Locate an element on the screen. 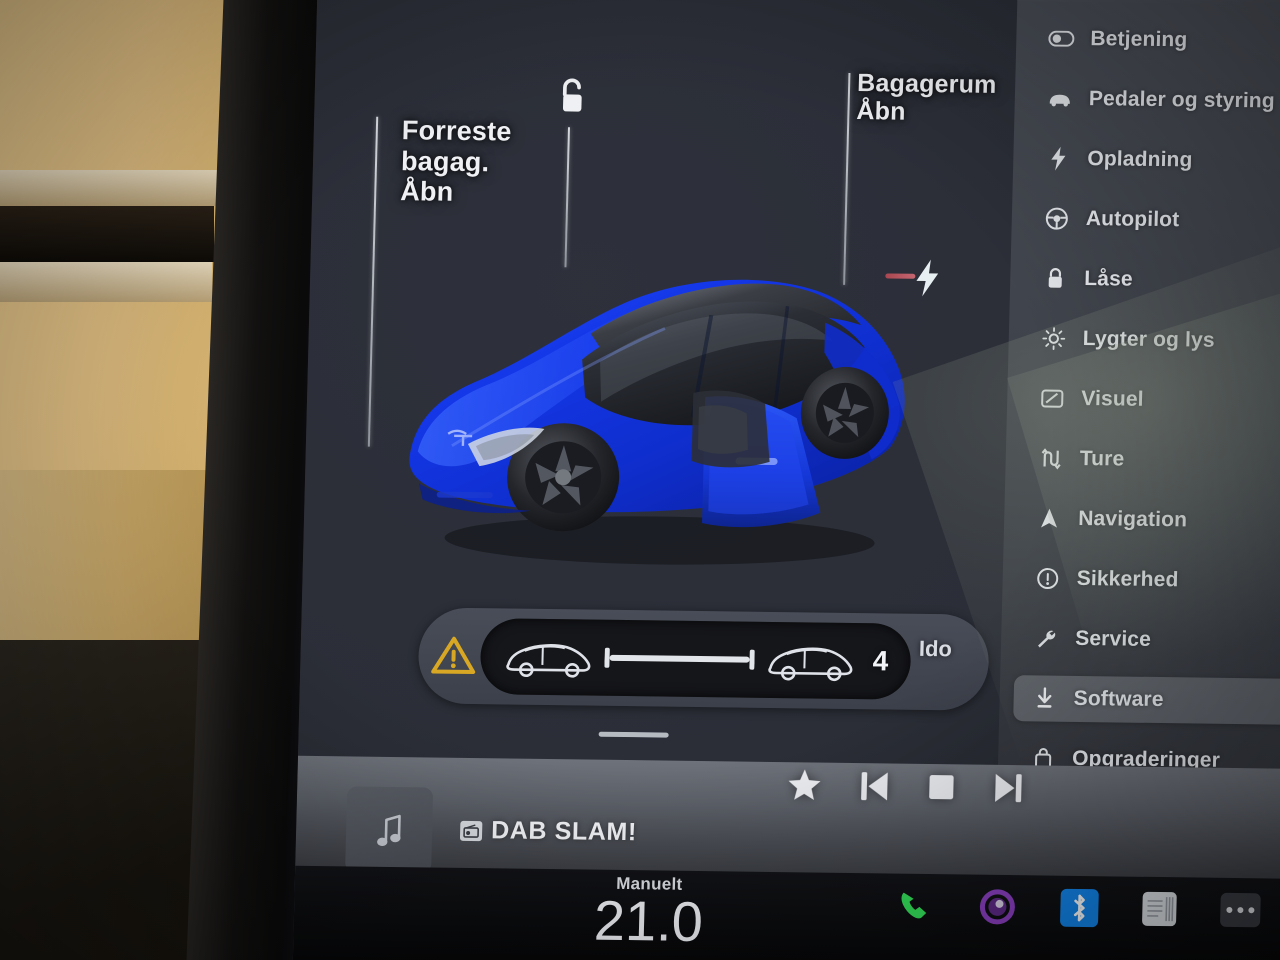 This screenshot has height=960, width=1280. media-controls is located at coordinates (905, 786).